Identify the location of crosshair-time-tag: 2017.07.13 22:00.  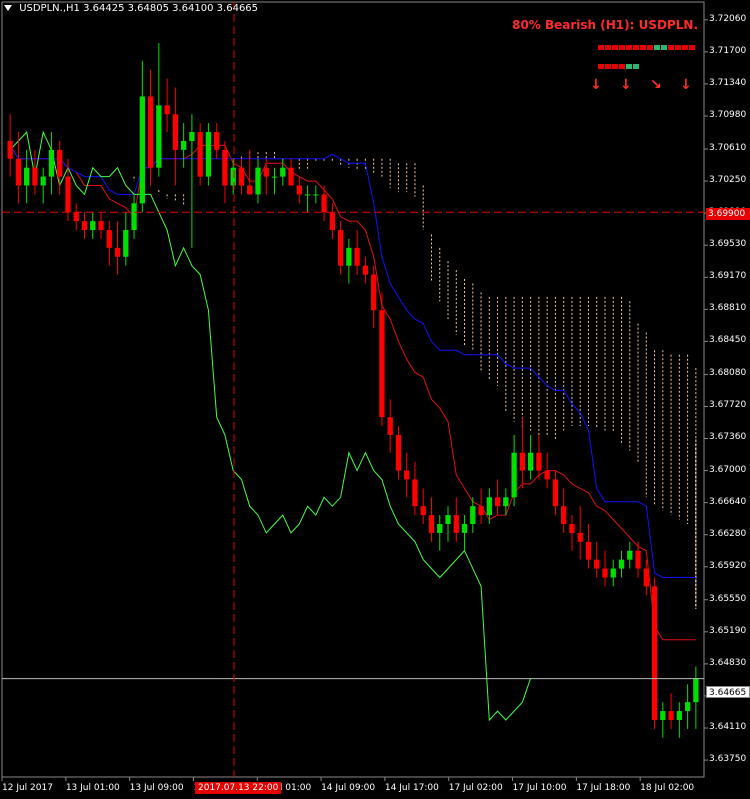
(238, 788).